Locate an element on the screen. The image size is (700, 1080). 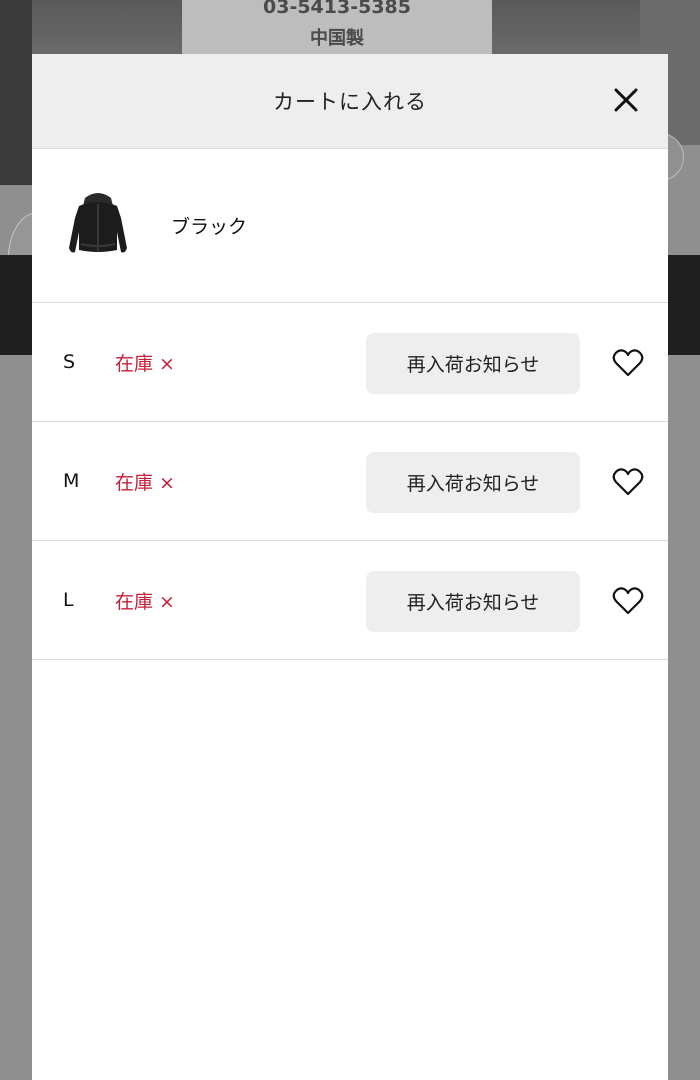
sheet-header: カートに入れる is located at coordinates (350, 101).